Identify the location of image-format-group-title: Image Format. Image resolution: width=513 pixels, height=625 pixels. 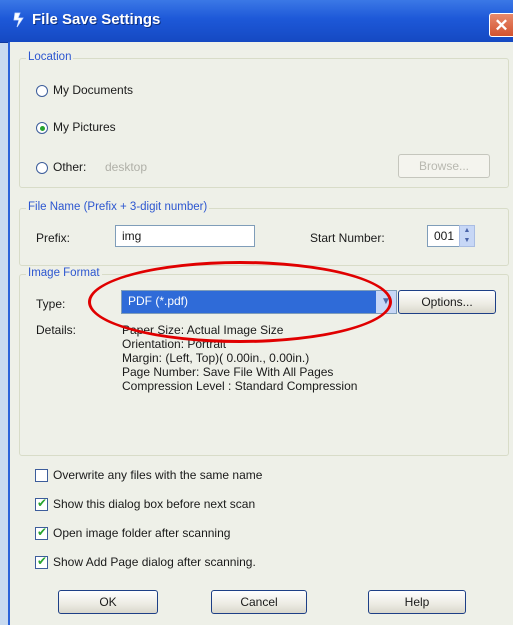
(64, 273).